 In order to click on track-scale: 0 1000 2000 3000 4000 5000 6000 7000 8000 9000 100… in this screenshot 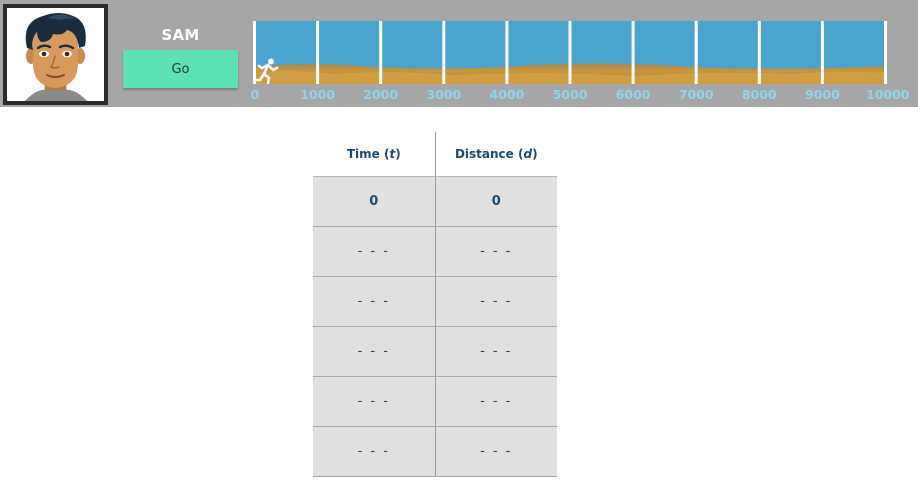, I will do `click(459, 95)`.